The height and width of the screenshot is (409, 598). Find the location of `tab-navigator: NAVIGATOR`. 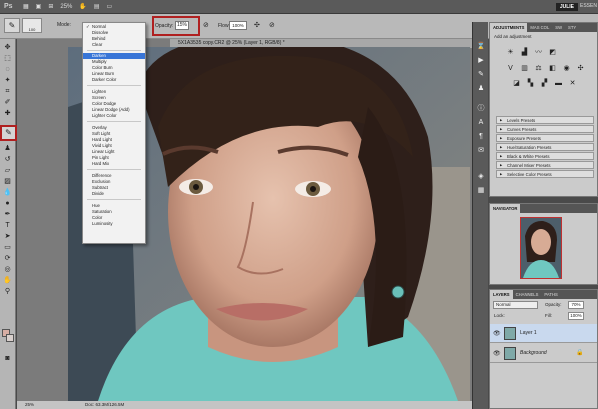

tab-navigator: NAVIGATOR is located at coordinates (505, 208).